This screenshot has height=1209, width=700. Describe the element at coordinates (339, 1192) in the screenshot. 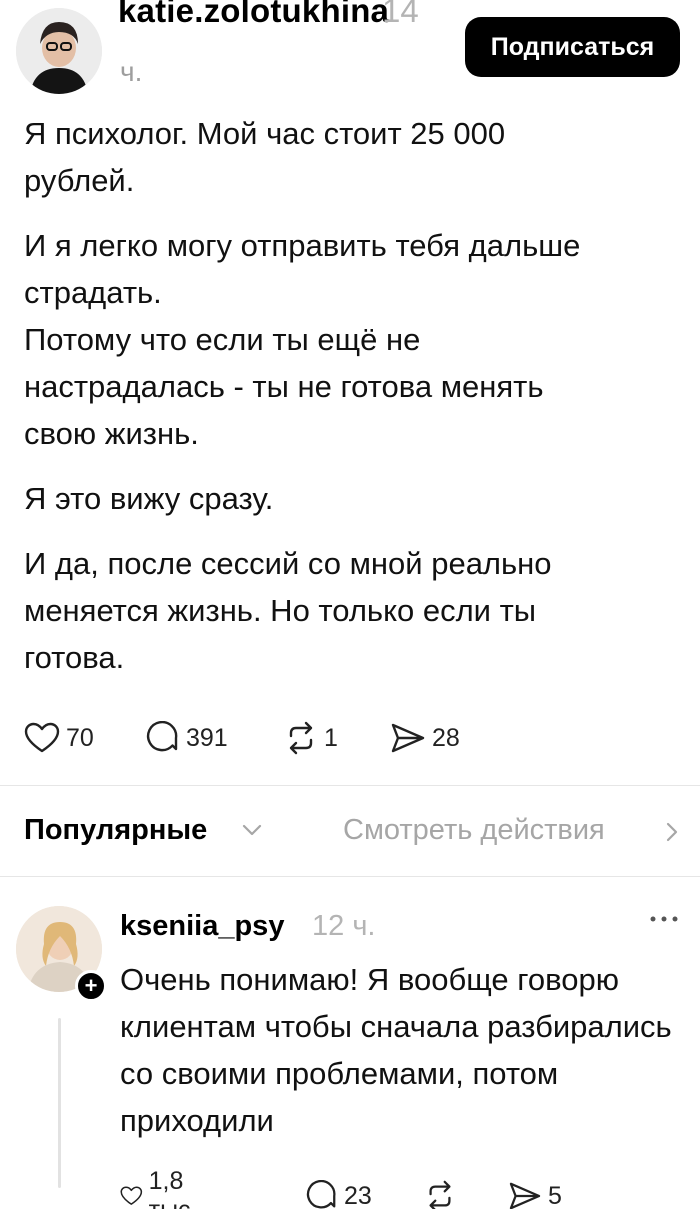

I see `reply-comment-button: 23` at that location.